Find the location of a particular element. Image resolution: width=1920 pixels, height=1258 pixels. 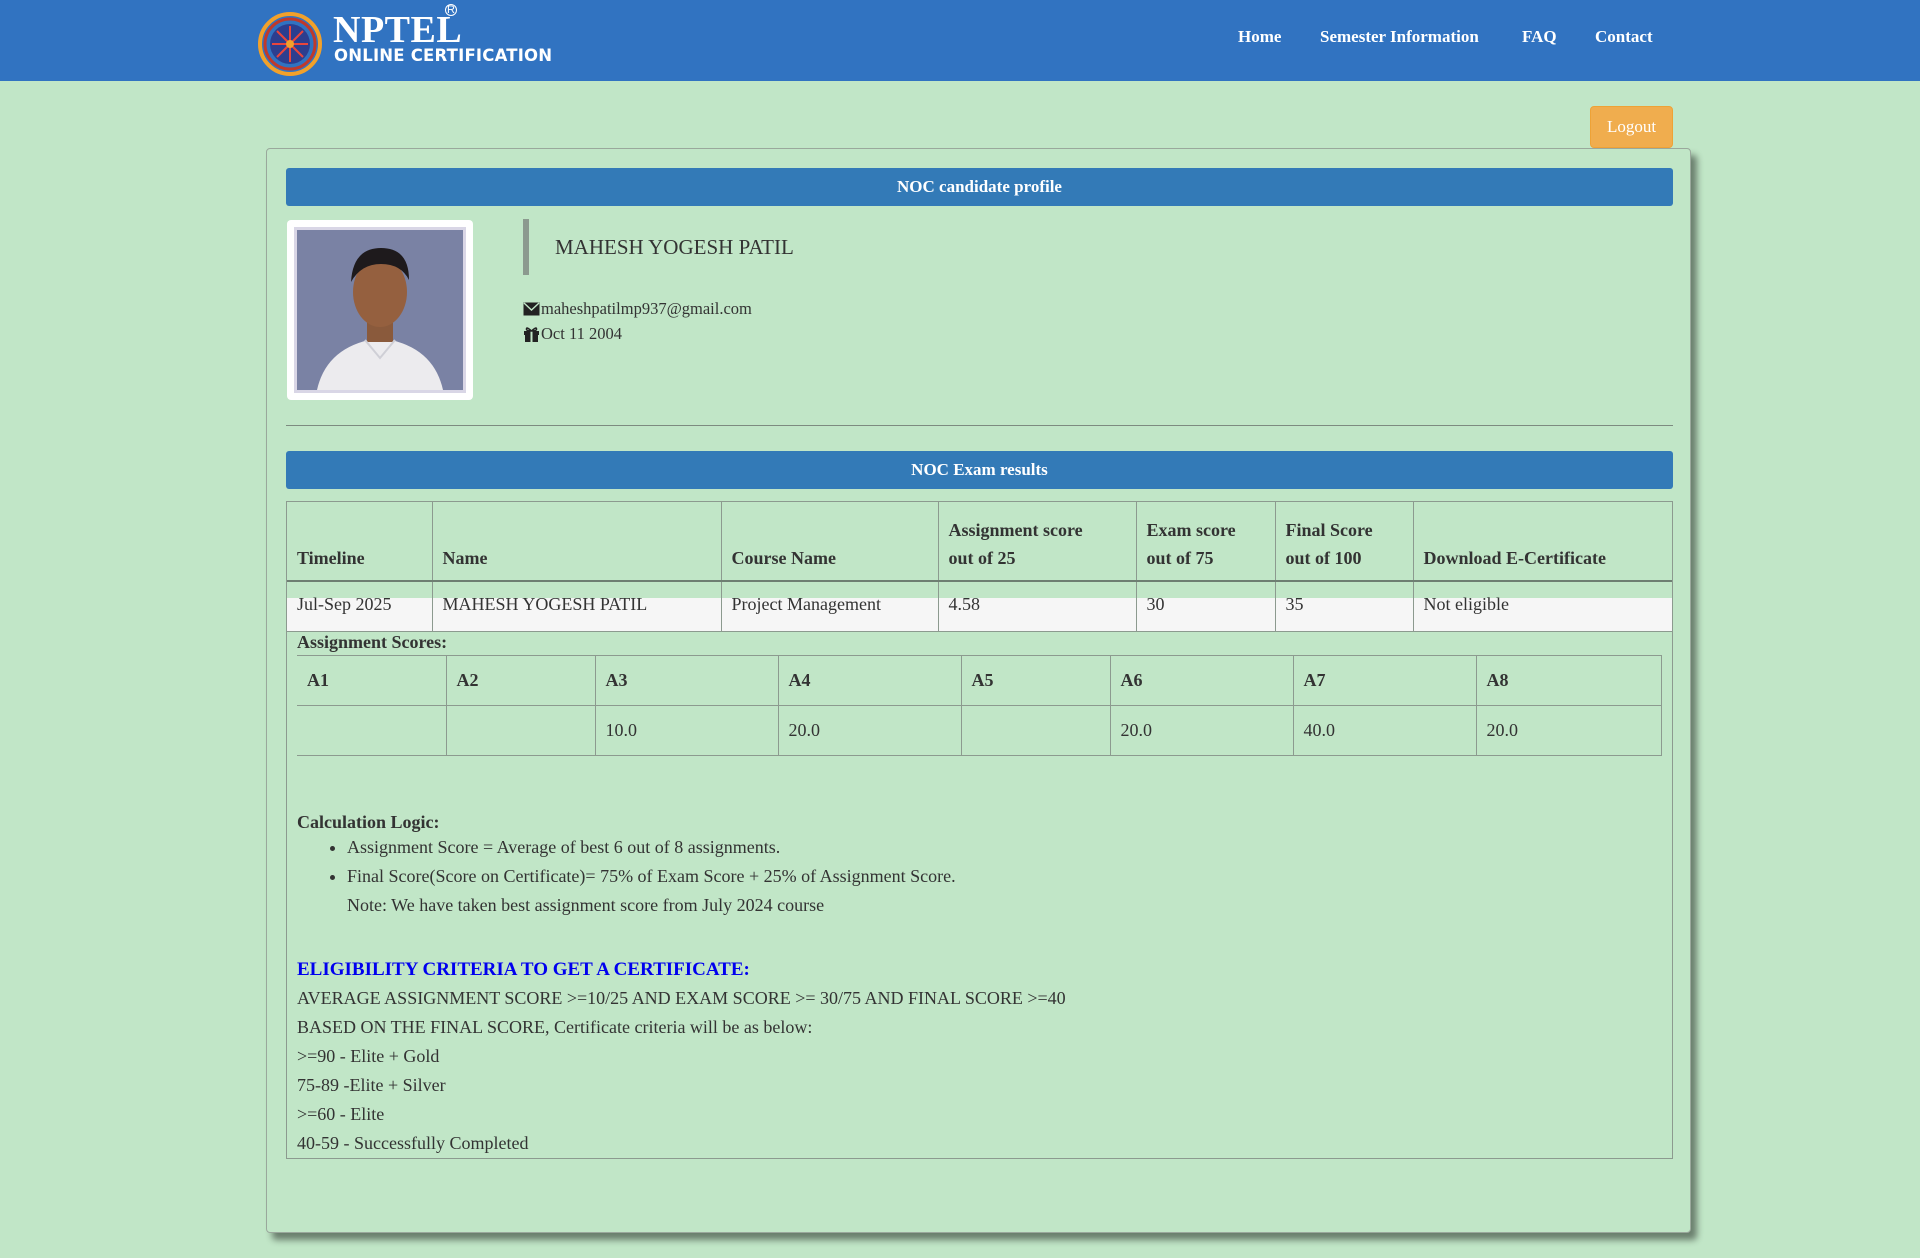

cell-name: MAHESH YOGESH PATIL is located at coordinates (576, 606).